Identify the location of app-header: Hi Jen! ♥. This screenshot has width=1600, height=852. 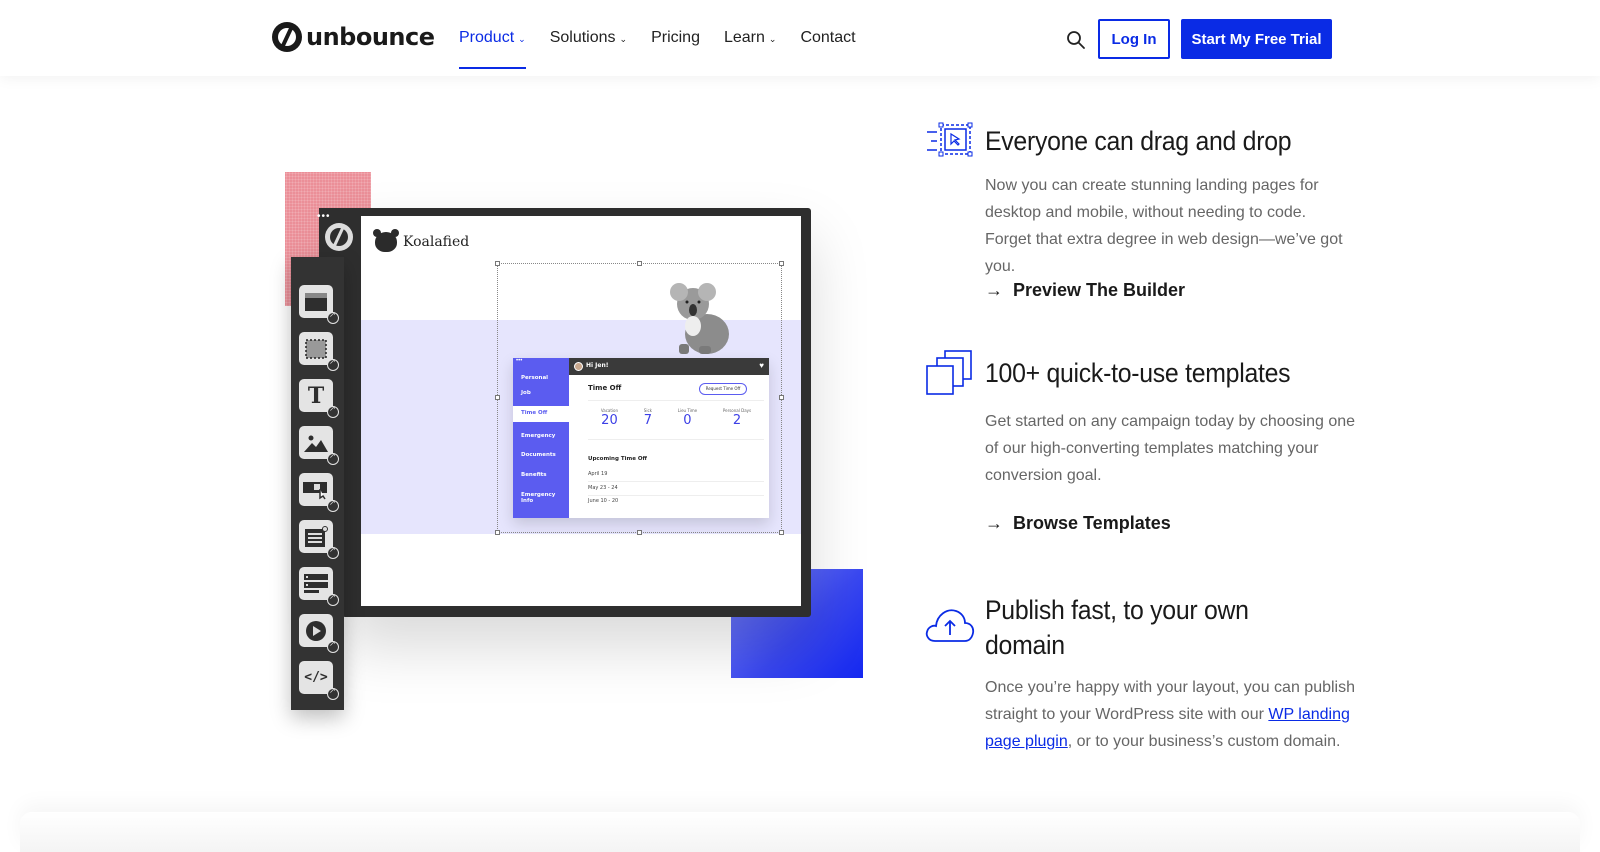
(669, 366).